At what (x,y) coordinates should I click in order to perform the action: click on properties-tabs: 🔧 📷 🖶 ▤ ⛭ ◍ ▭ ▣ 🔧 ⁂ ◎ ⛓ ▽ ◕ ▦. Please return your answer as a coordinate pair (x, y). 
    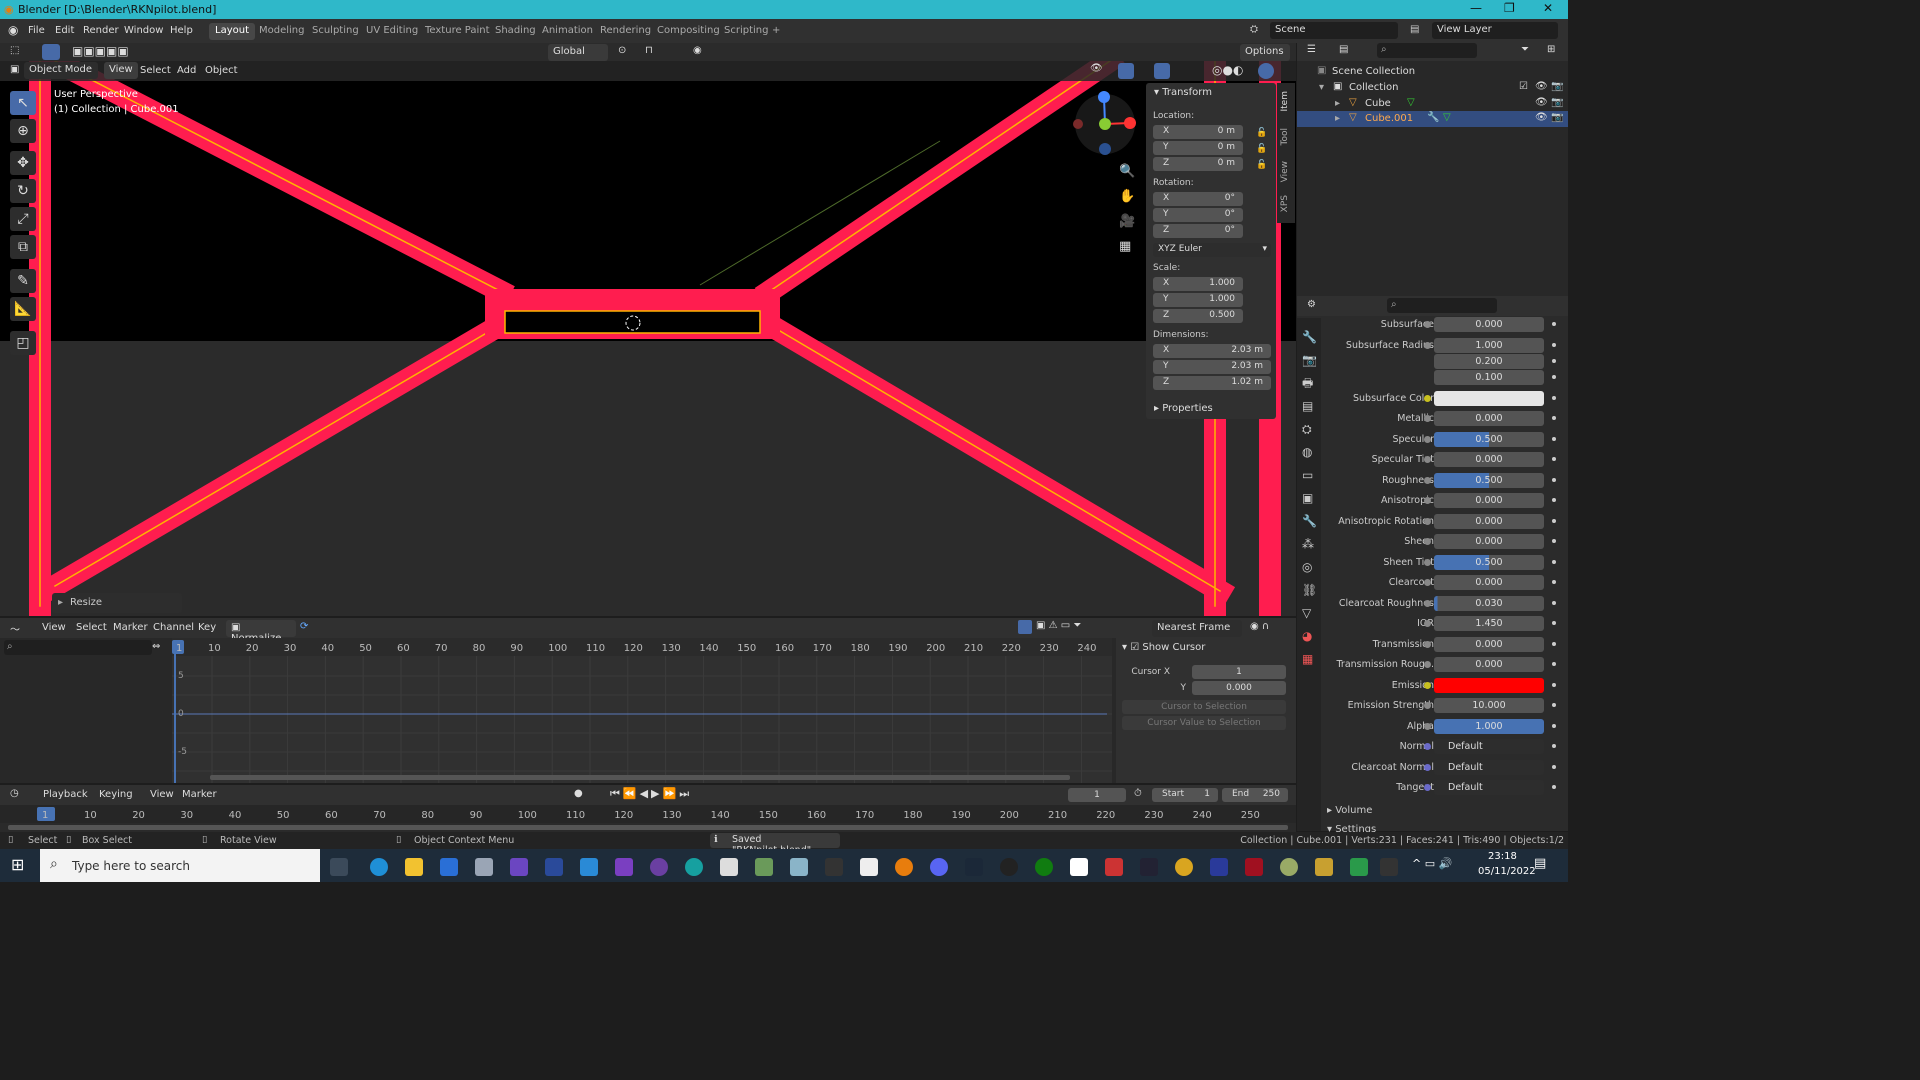
    Looking at the image, I should click on (1309, 498).